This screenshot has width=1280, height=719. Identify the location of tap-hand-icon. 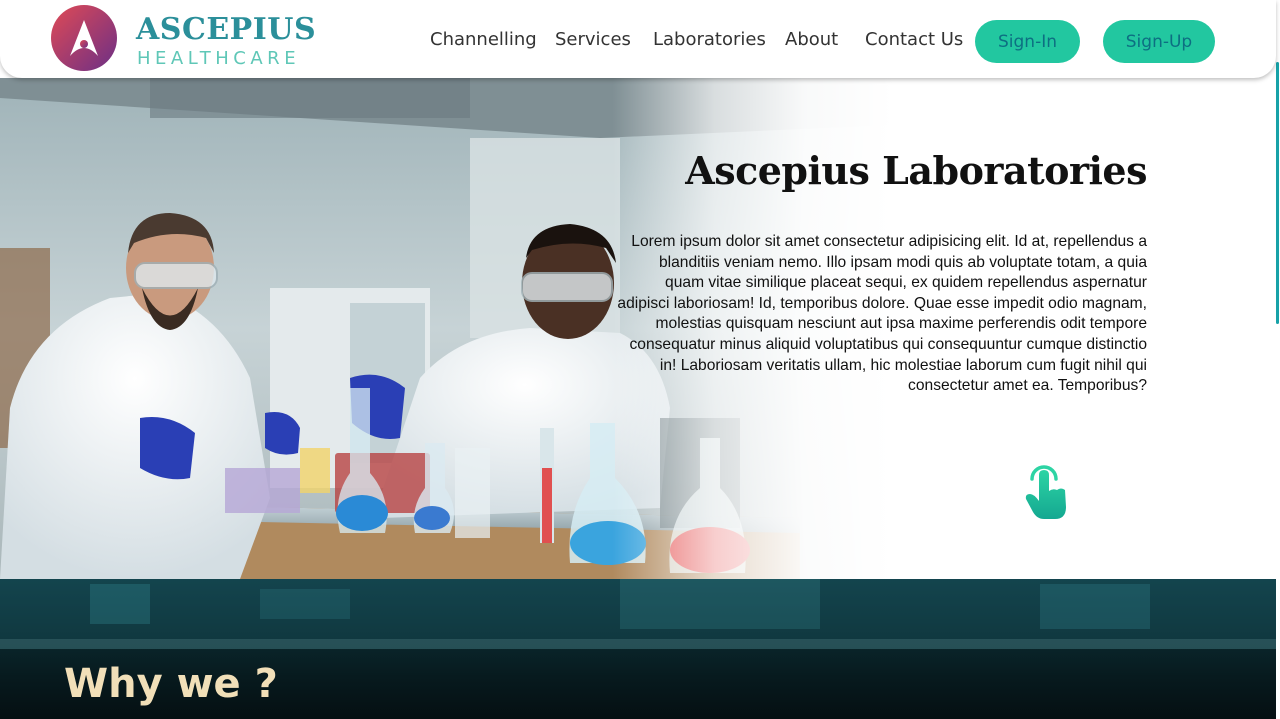
(1044, 491).